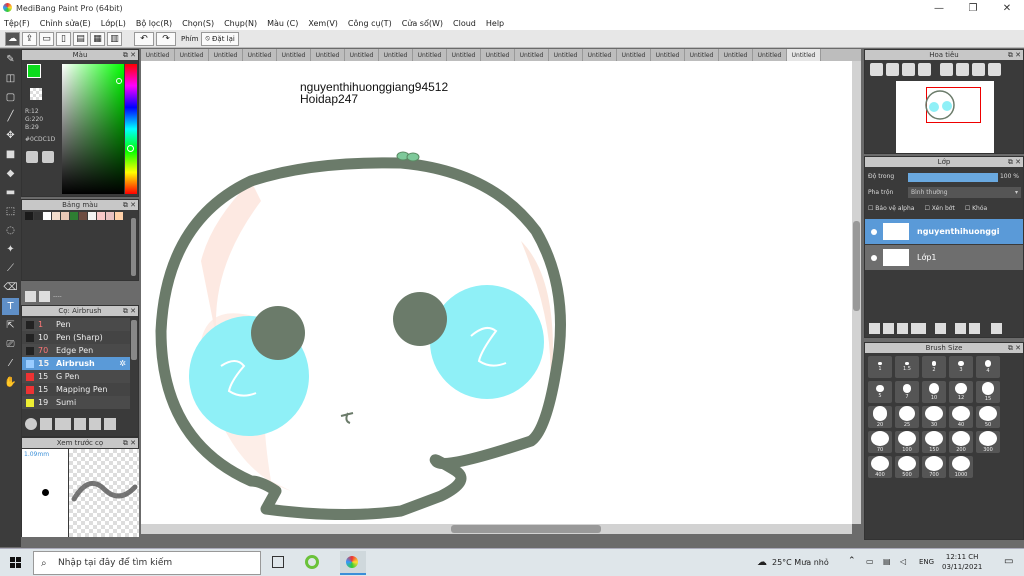  I want to click on vertical-scrollbar, so click(856, 292).